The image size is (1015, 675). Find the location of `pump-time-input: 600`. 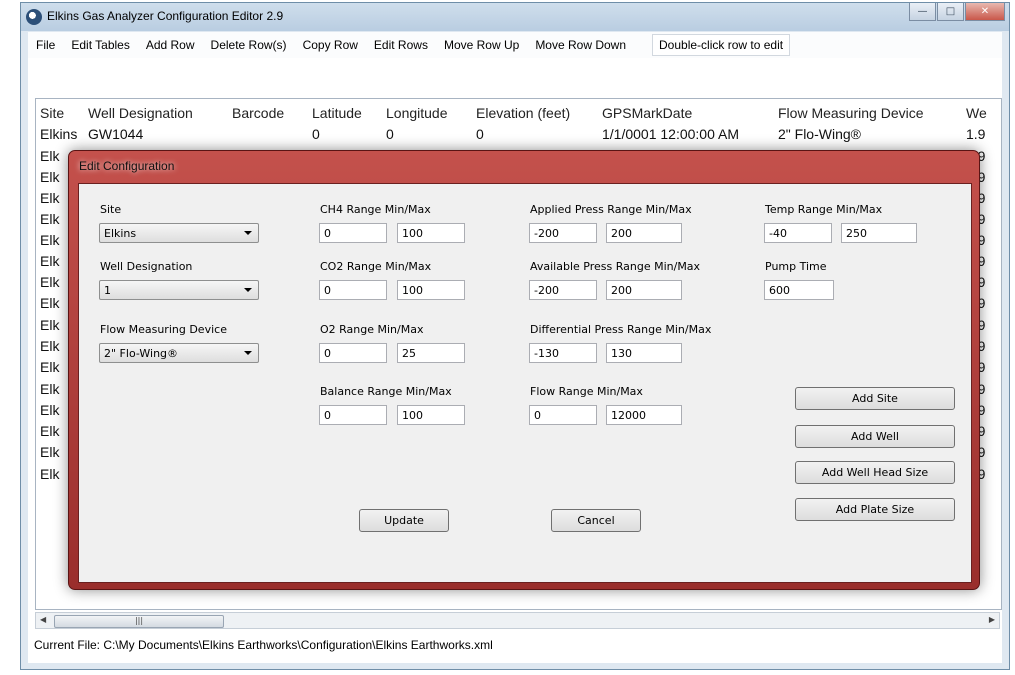

pump-time-input: 600 is located at coordinates (799, 290).